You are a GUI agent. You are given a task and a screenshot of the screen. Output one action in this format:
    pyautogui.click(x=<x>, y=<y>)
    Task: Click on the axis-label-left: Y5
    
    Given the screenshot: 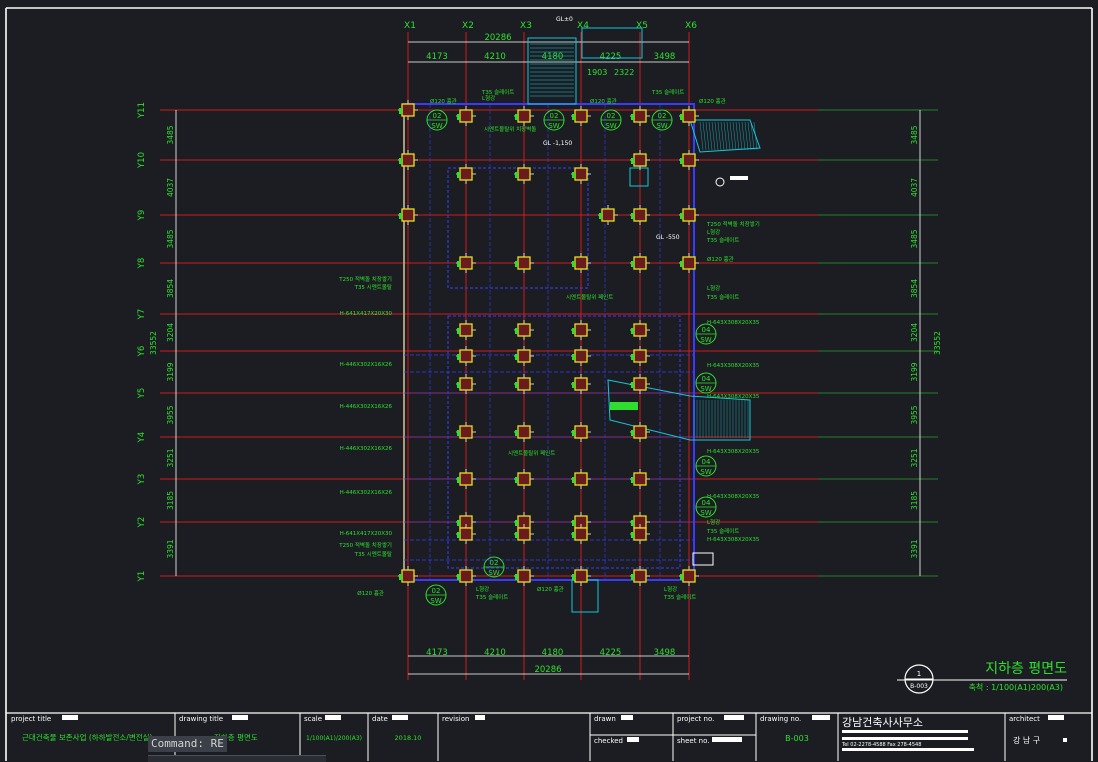 What is the action you would take?
    pyautogui.click(x=142, y=394)
    